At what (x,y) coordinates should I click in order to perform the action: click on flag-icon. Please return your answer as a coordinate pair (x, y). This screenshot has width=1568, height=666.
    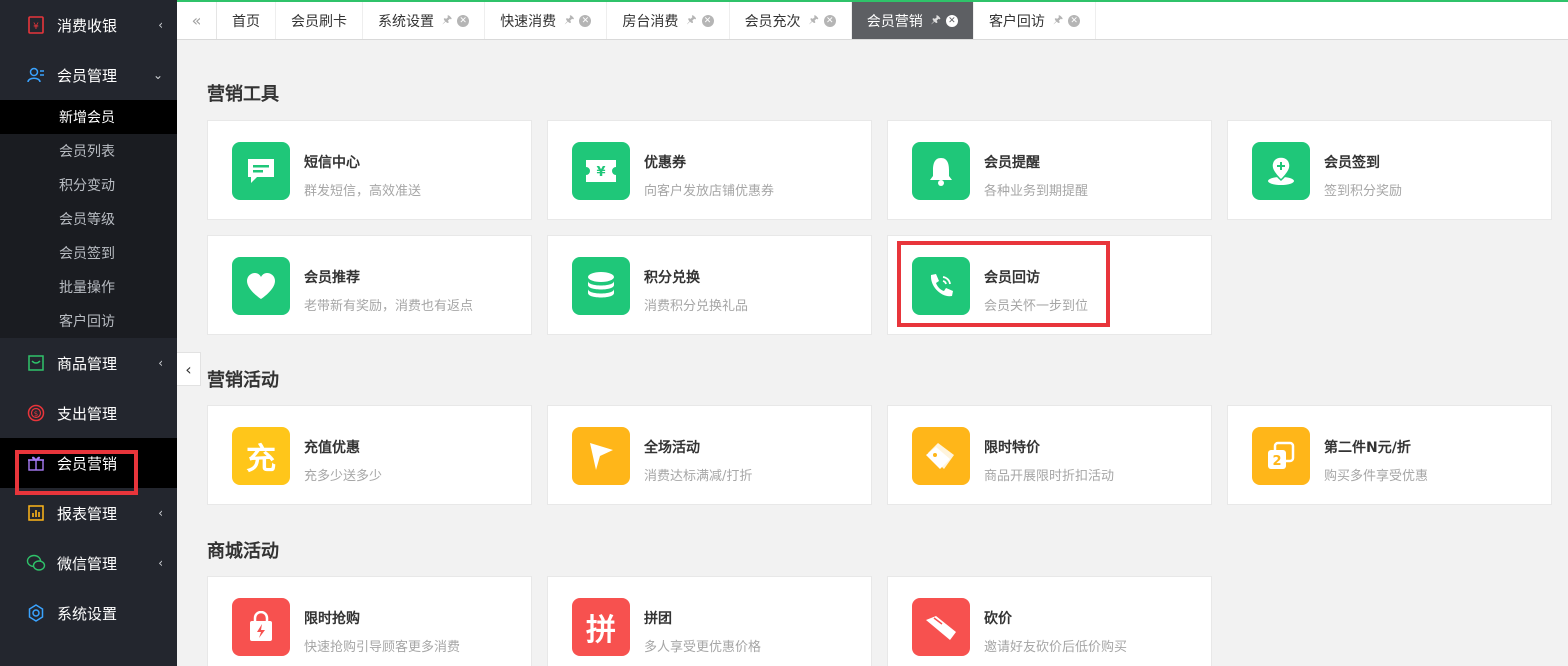
    Looking at the image, I should click on (601, 456).